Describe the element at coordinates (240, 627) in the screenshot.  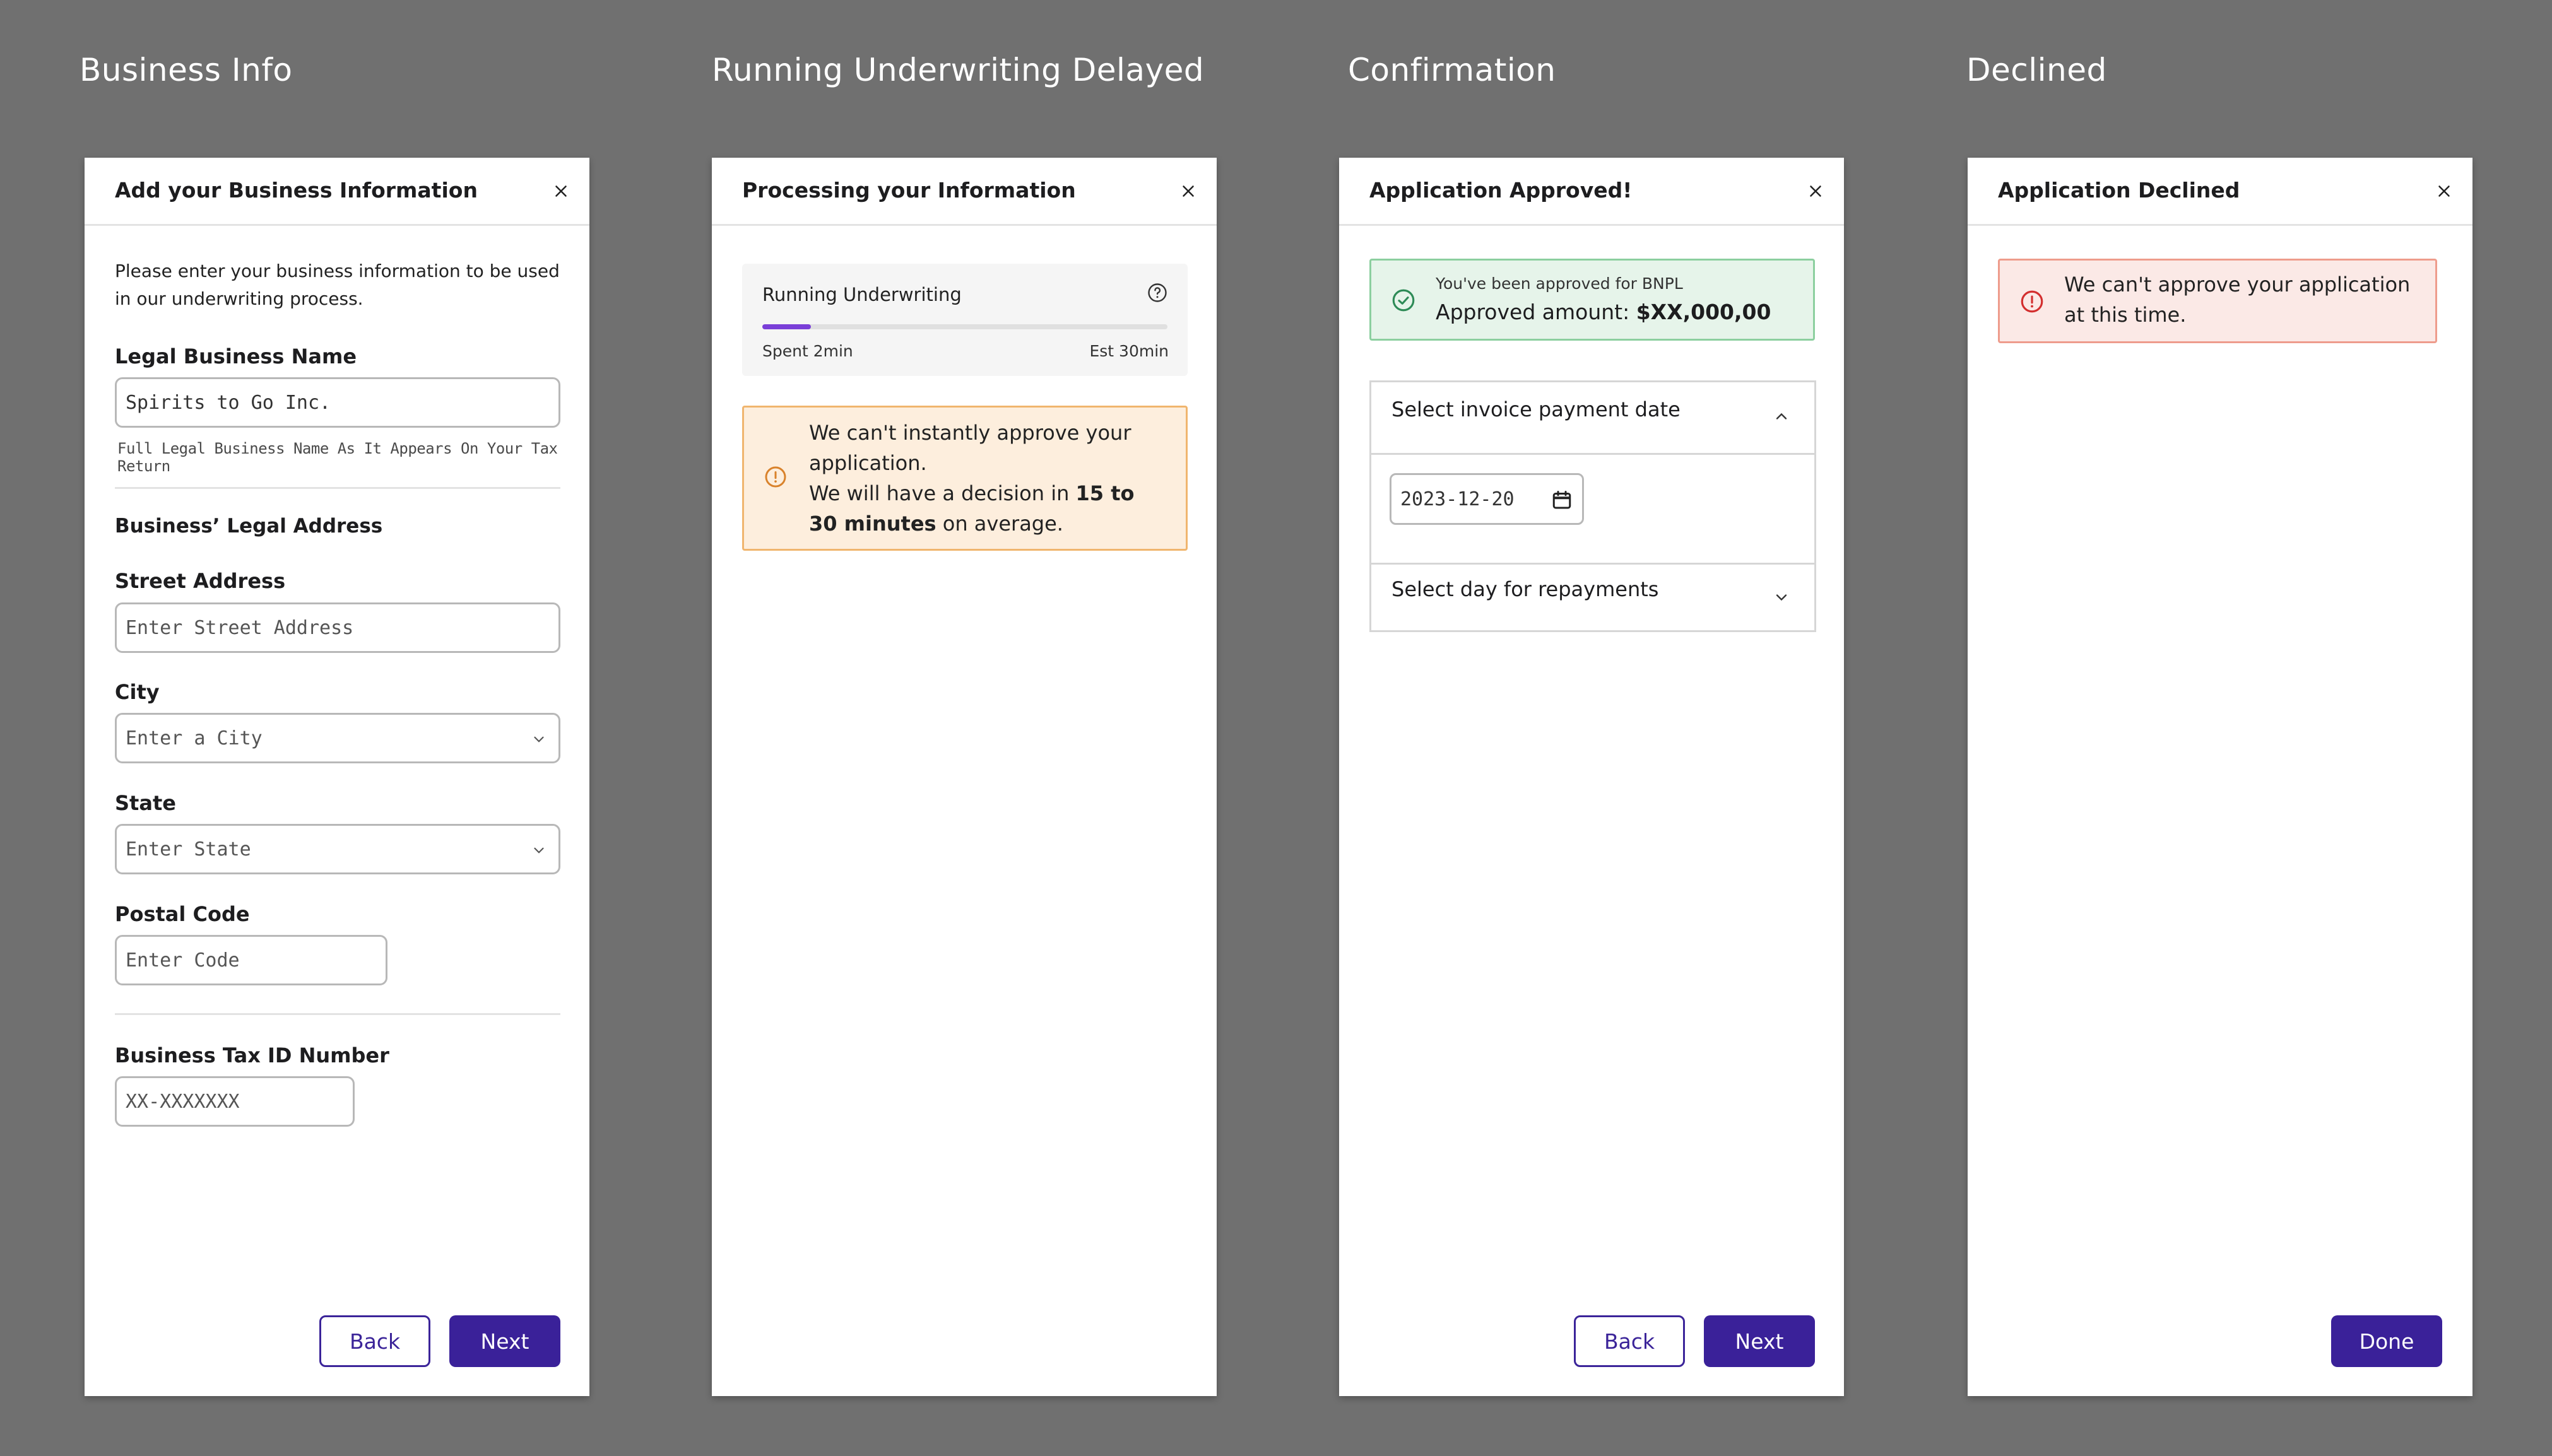
I see `street-placeholder: Enter Street Address` at that location.